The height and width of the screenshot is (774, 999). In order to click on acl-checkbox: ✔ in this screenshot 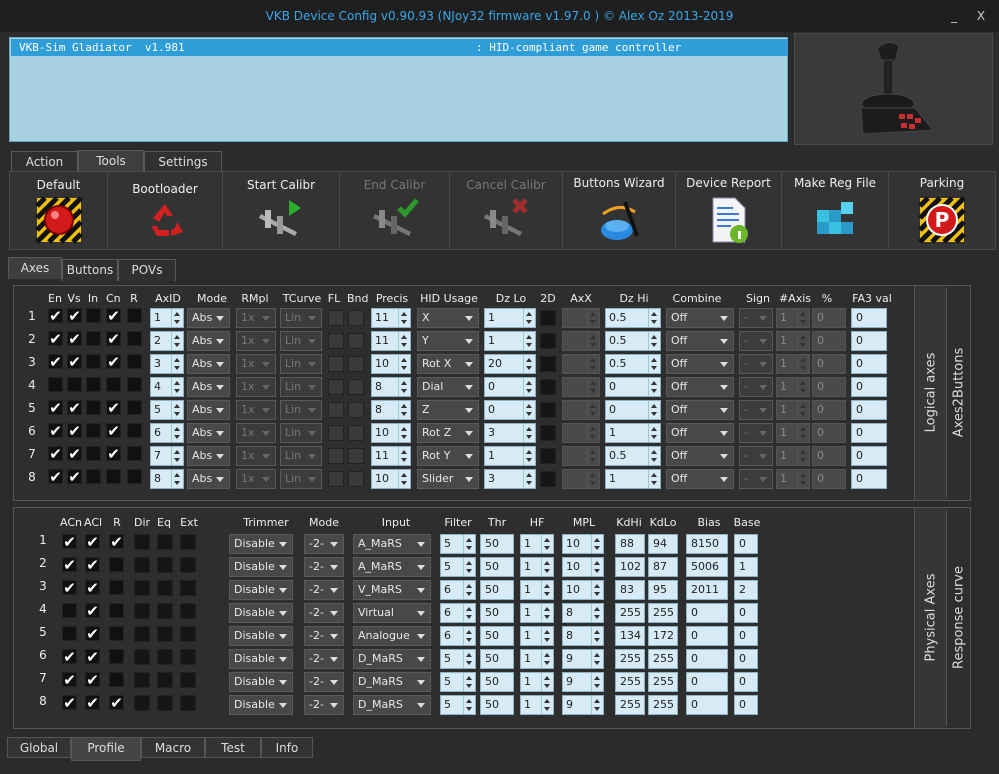, I will do `click(92, 657)`.